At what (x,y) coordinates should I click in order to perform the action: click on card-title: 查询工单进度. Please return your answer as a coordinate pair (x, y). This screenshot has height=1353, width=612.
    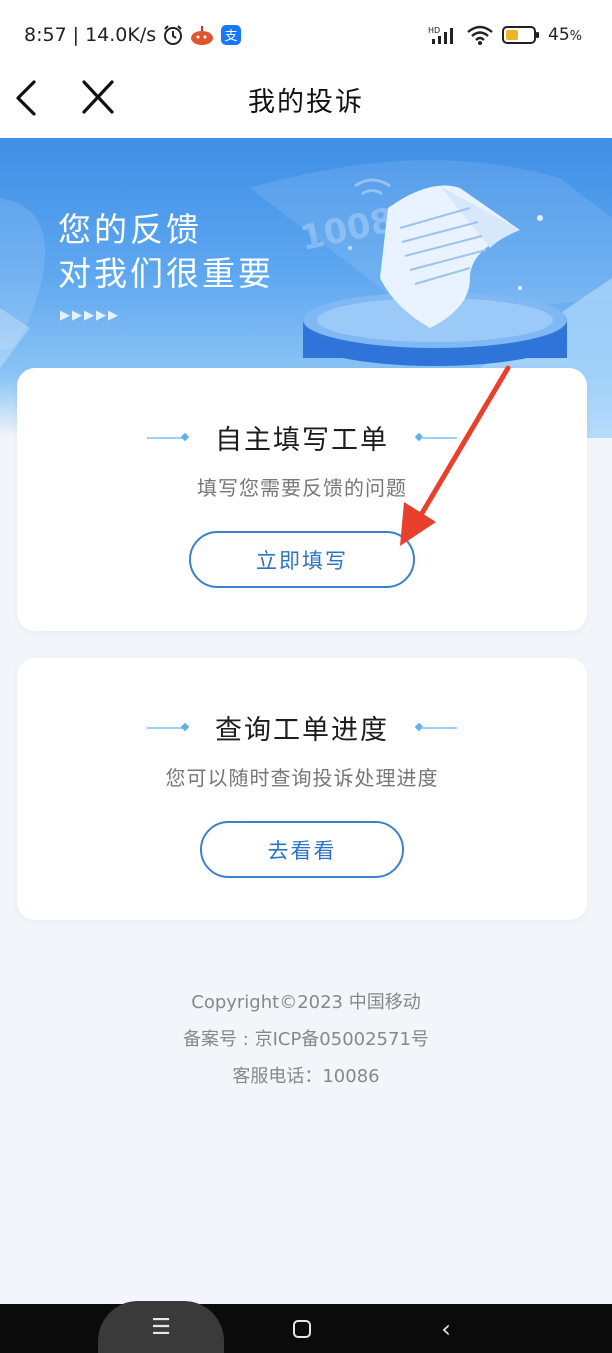
    Looking at the image, I should click on (302, 730).